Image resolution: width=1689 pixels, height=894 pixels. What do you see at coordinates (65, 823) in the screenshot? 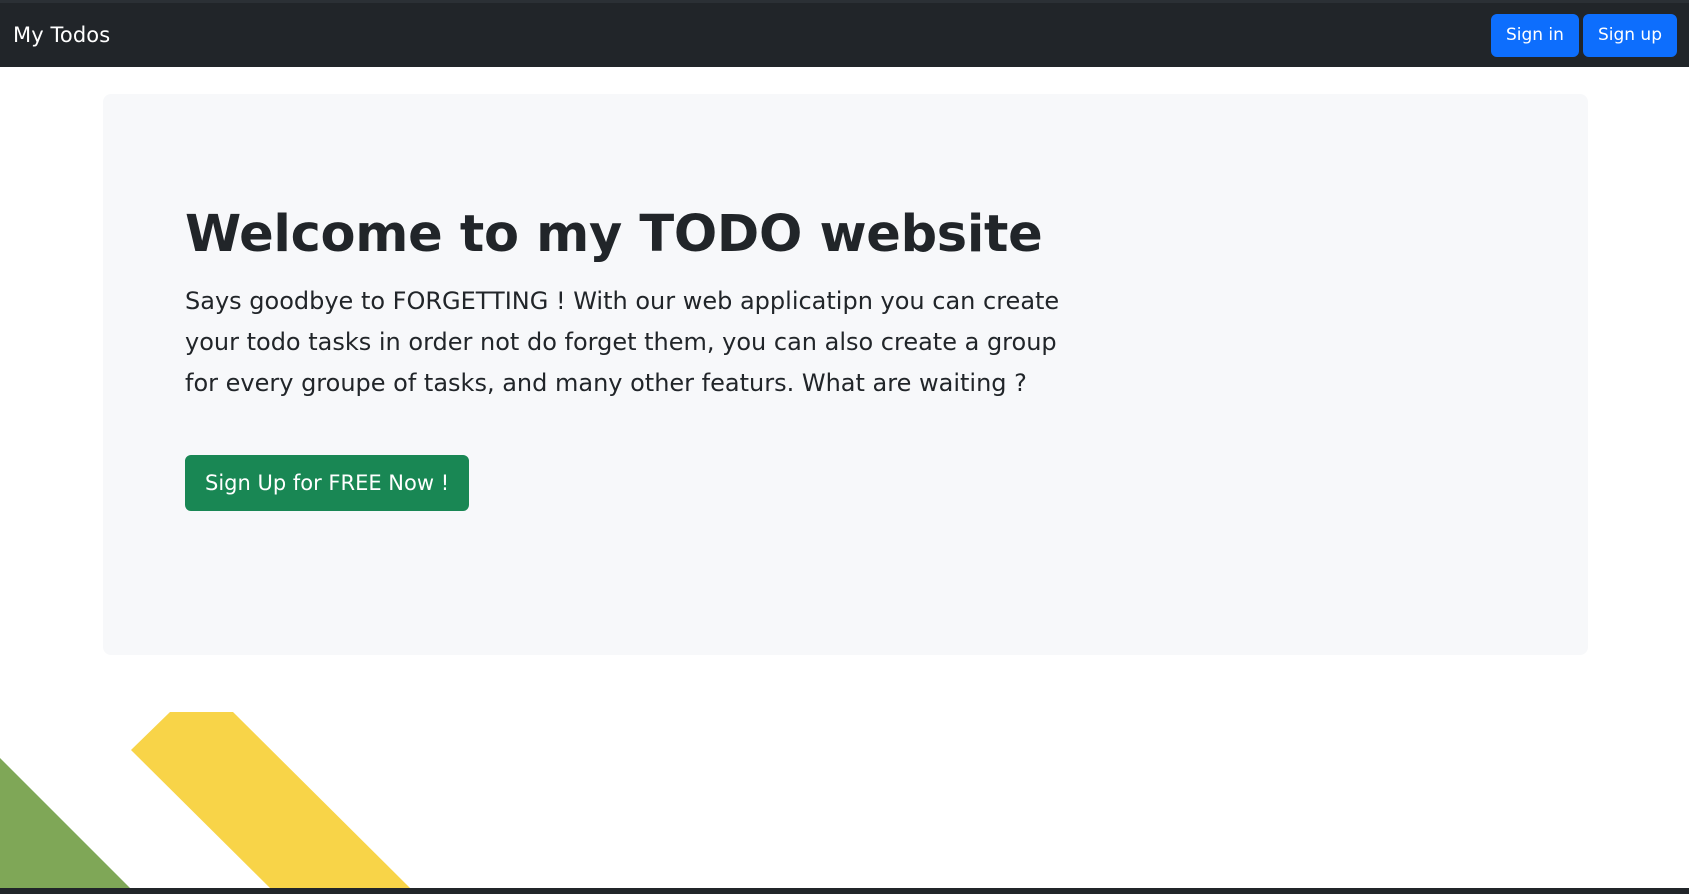
I see `green-triangle-shape` at bounding box center [65, 823].